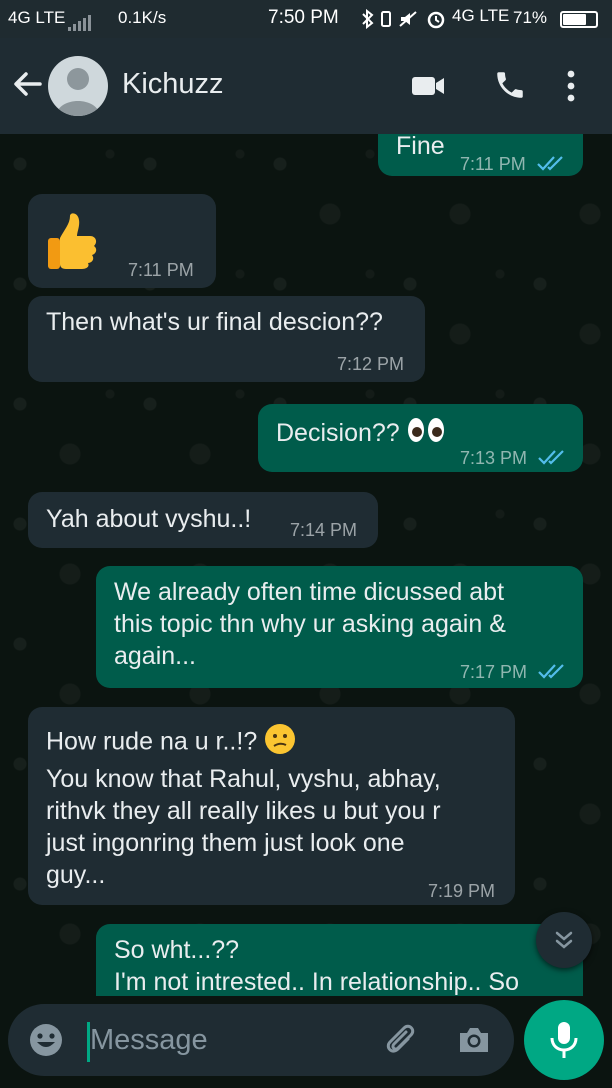  I want to click on mic-button, so click(564, 1040).